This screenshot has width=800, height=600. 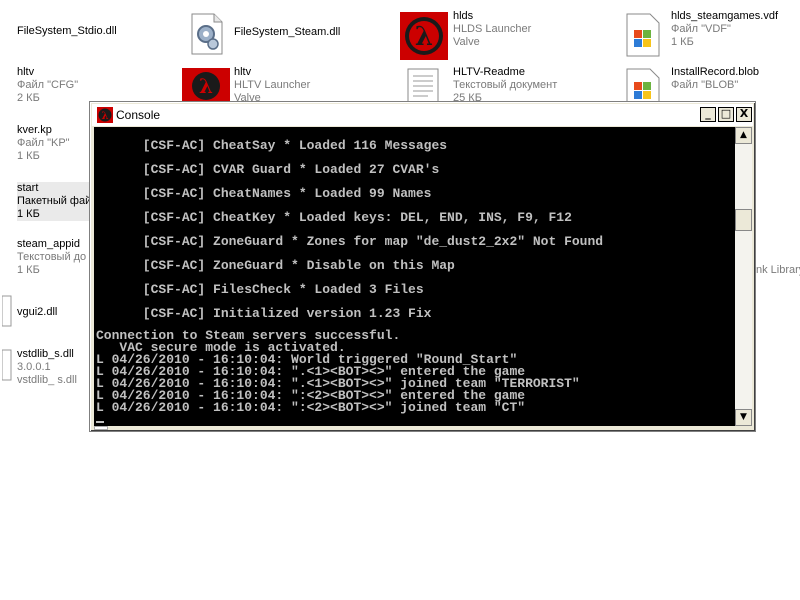 I want to click on file-item-vgui2: vgui2.dll, so click(x=44, y=316).